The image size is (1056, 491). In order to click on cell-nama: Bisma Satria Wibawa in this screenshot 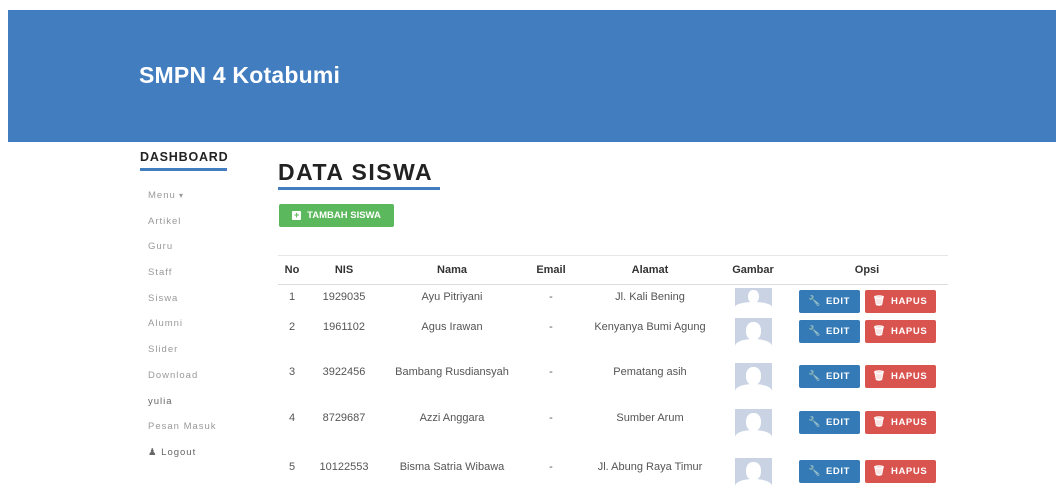, I will do `click(452, 467)`.